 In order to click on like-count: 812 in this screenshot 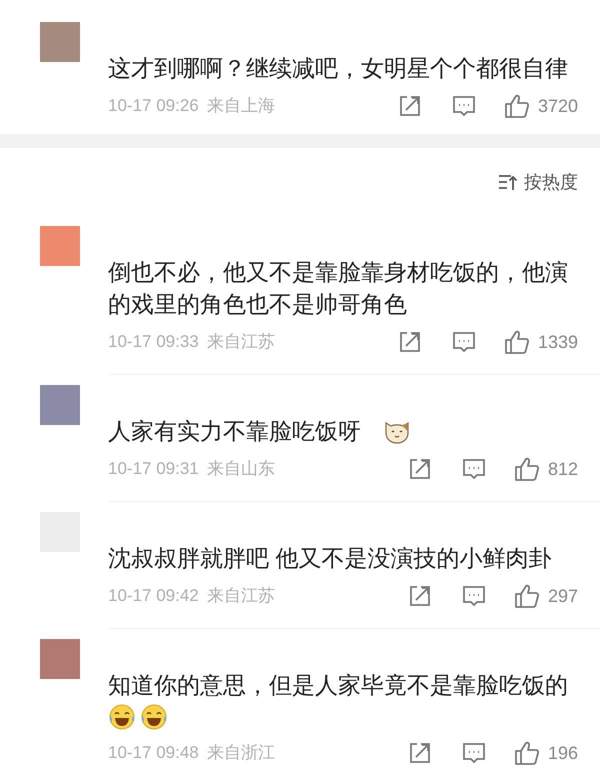, I will do `click(563, 469)`.